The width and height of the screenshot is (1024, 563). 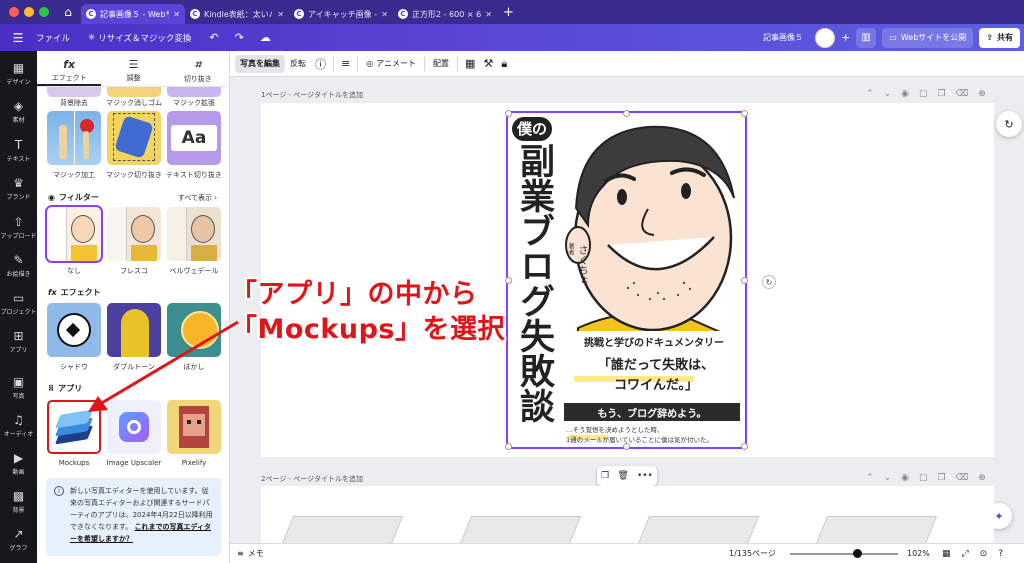 I want to click on maximize-window-button, so click(x=44, y=12).